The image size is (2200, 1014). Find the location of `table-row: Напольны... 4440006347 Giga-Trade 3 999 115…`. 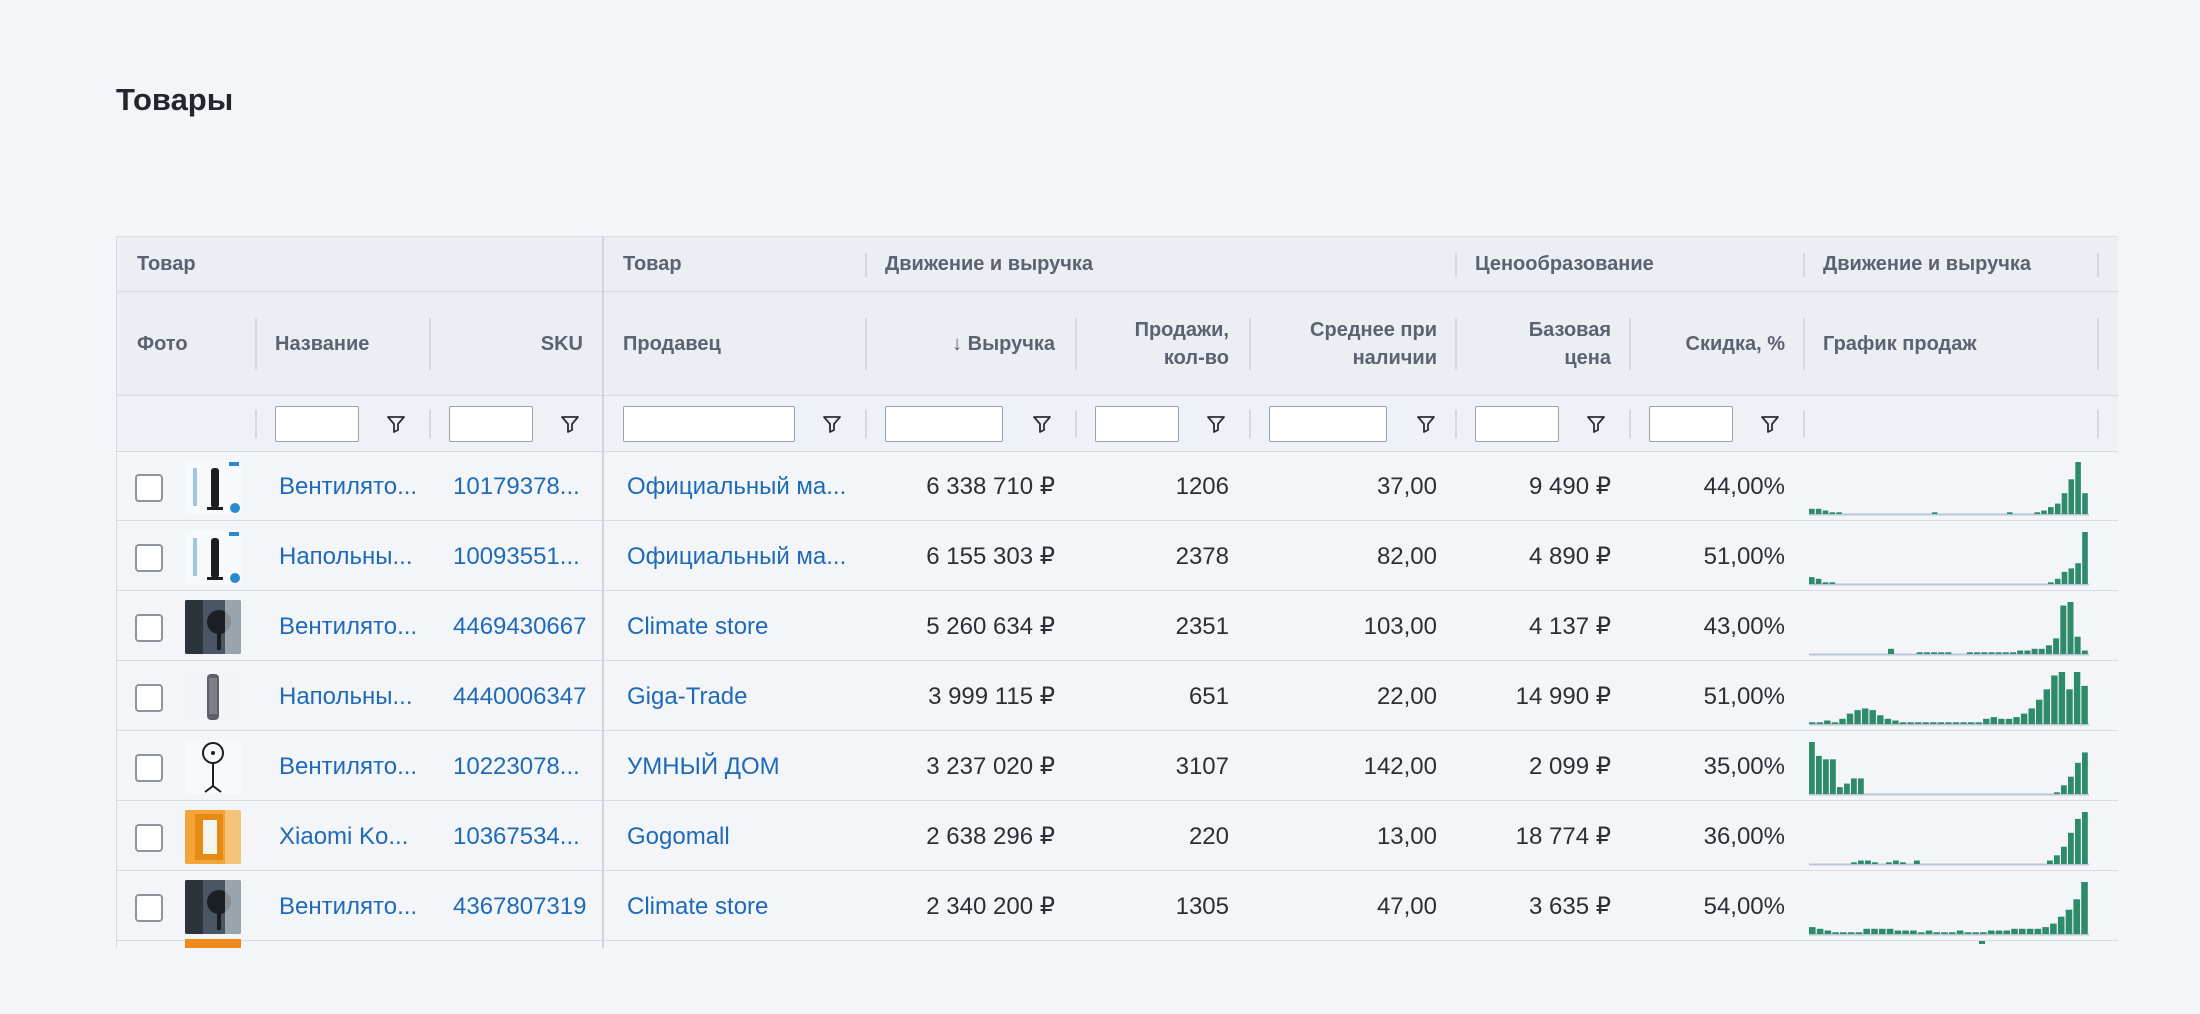

table-row: Напольны... 4440006347 Giga-Trade 3 999 115… is located at coordinates (1117, 696).